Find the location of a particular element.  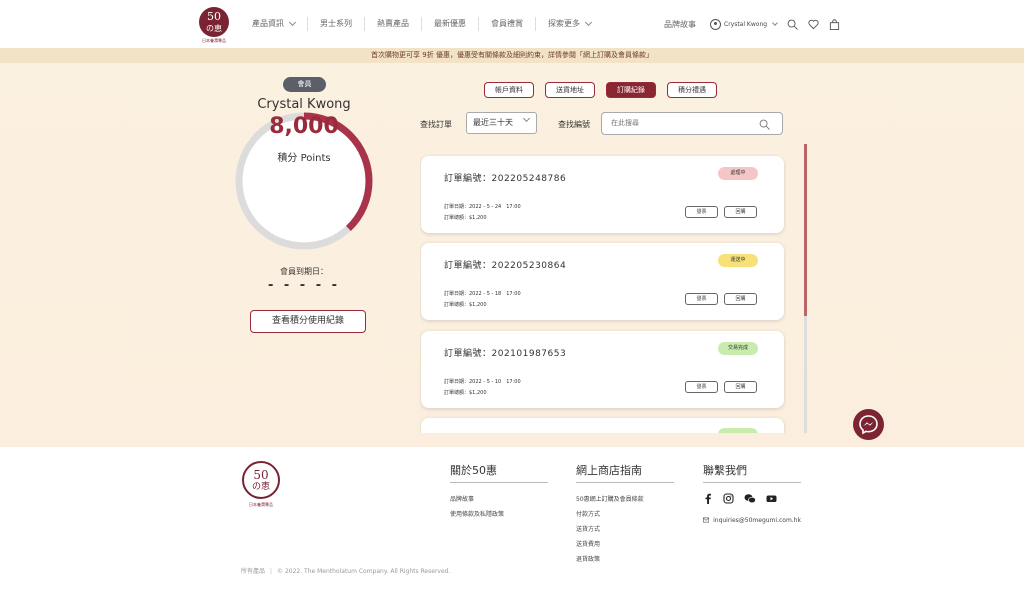

period-select: 最近三十天 is located at coordinates (501, 123).